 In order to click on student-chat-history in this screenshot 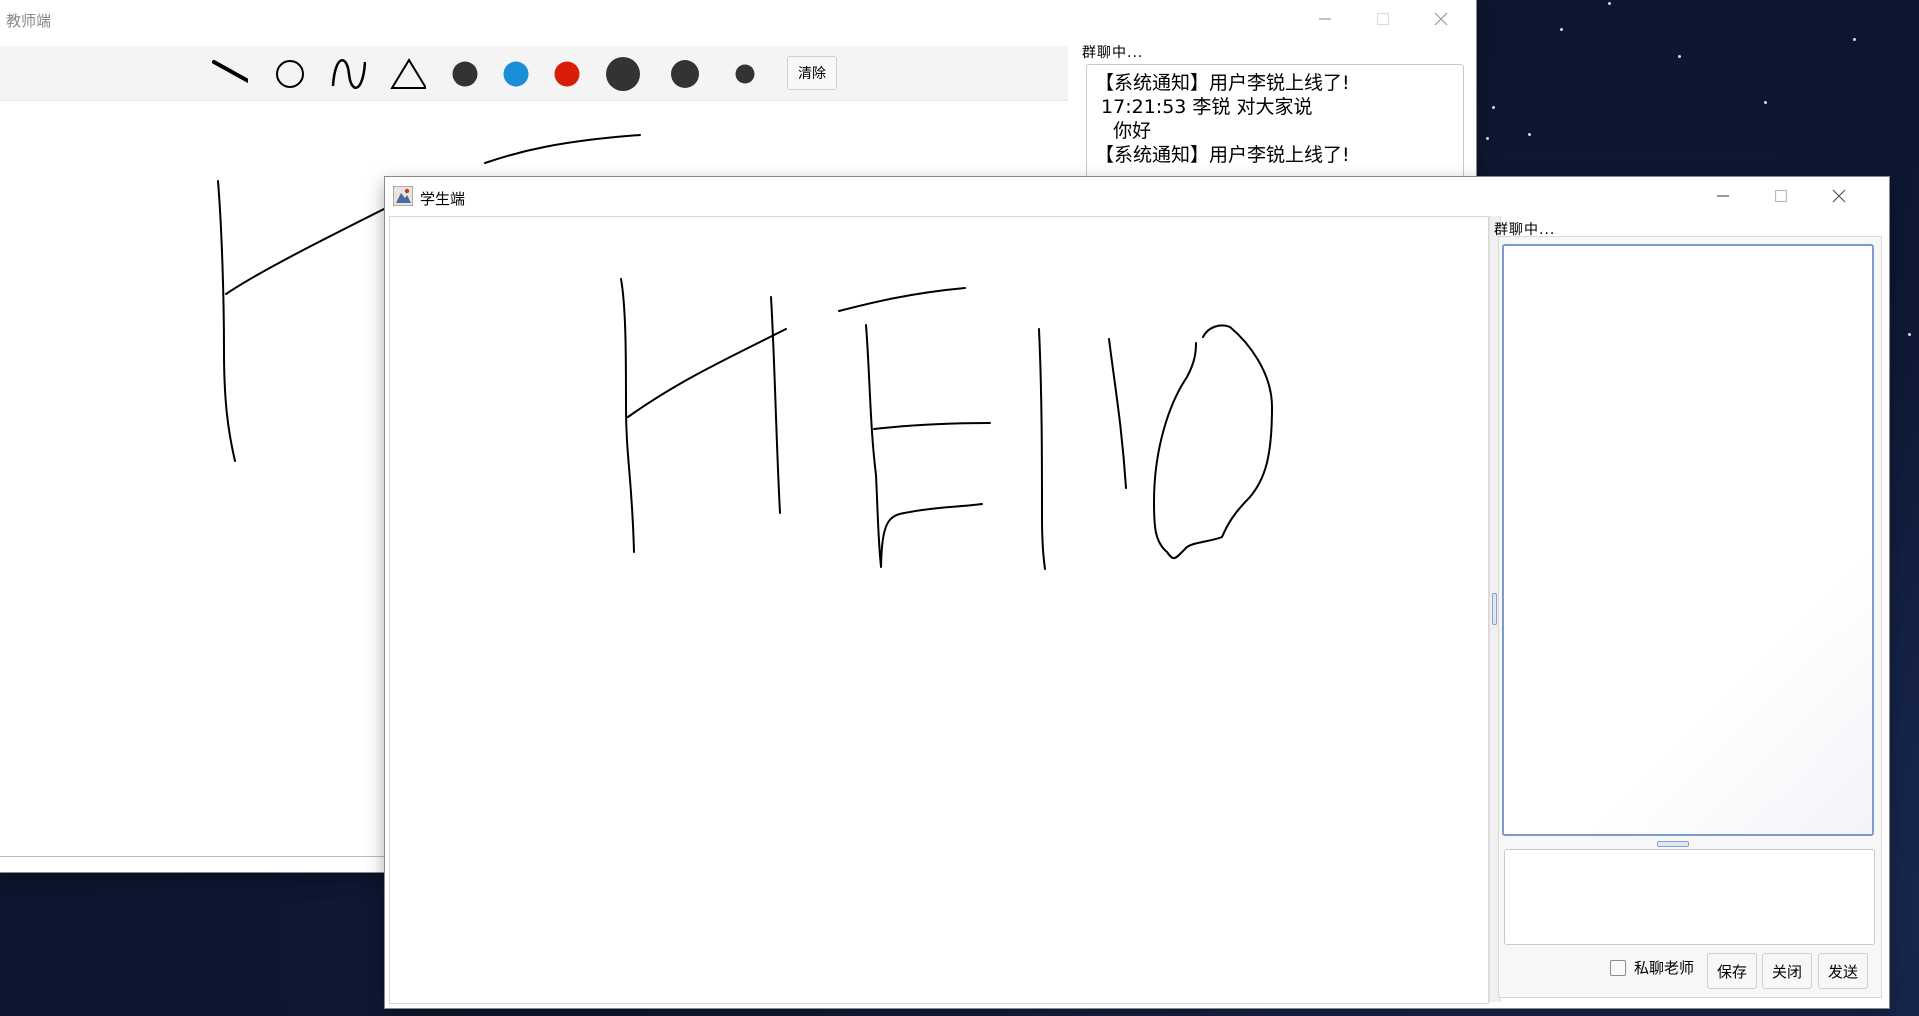, I will do `click(1688, 540)`.